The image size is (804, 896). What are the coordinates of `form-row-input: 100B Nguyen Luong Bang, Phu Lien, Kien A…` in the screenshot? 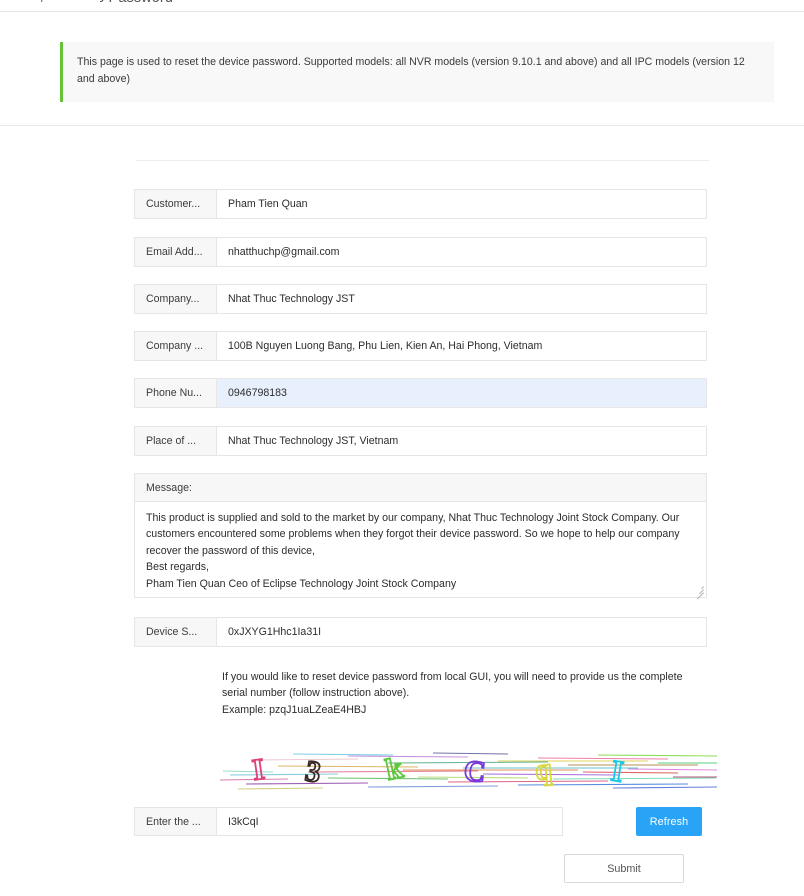 It's located at (461, 346).